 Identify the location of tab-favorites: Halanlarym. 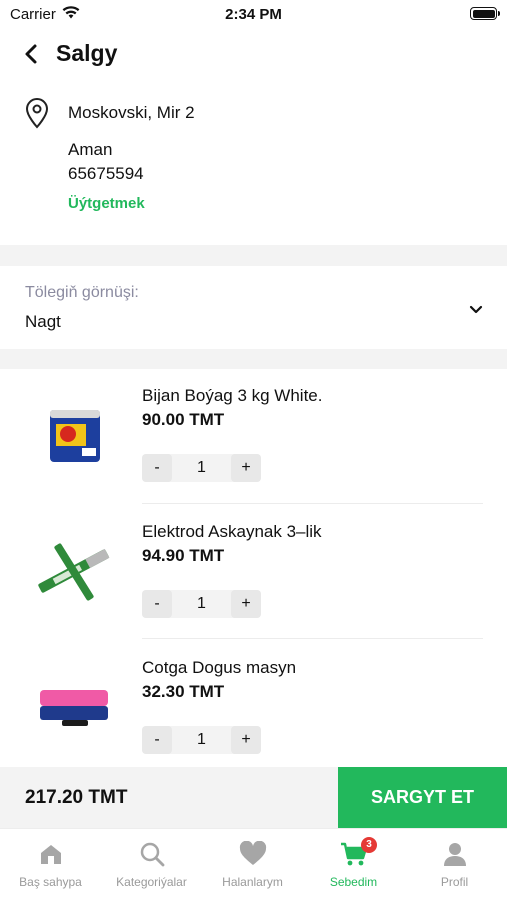
(252, 865).